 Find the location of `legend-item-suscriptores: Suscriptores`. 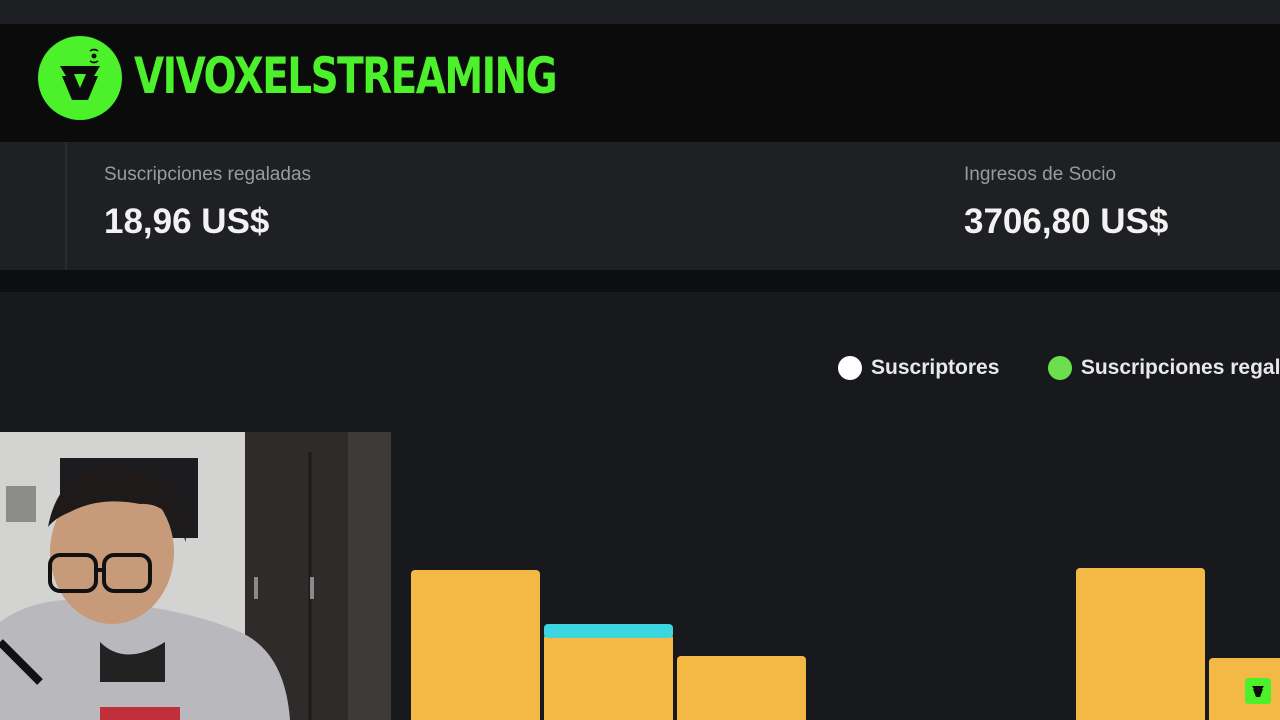

legend-item-suscriptores: Suscriptores is located at coordinates (918, 368).